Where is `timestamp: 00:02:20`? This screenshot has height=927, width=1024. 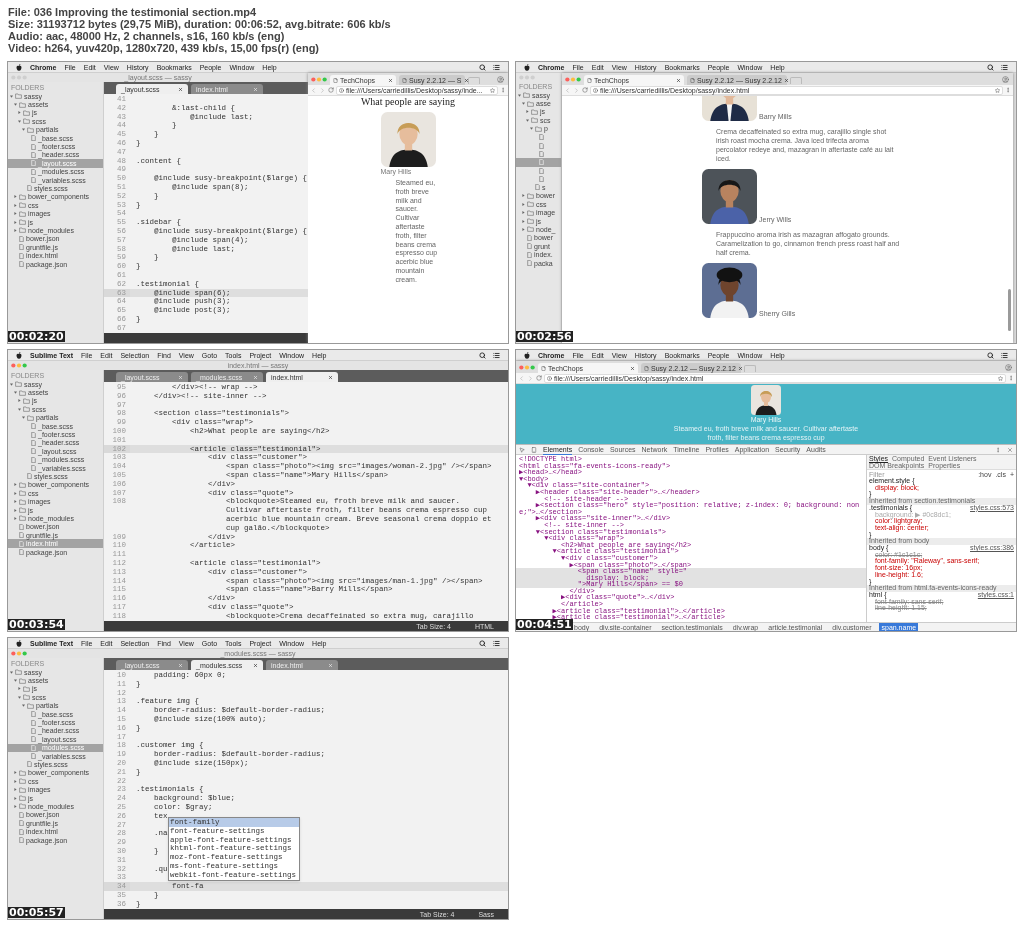 timestamp: 00:02:20 is located at coordinates (36, 336).